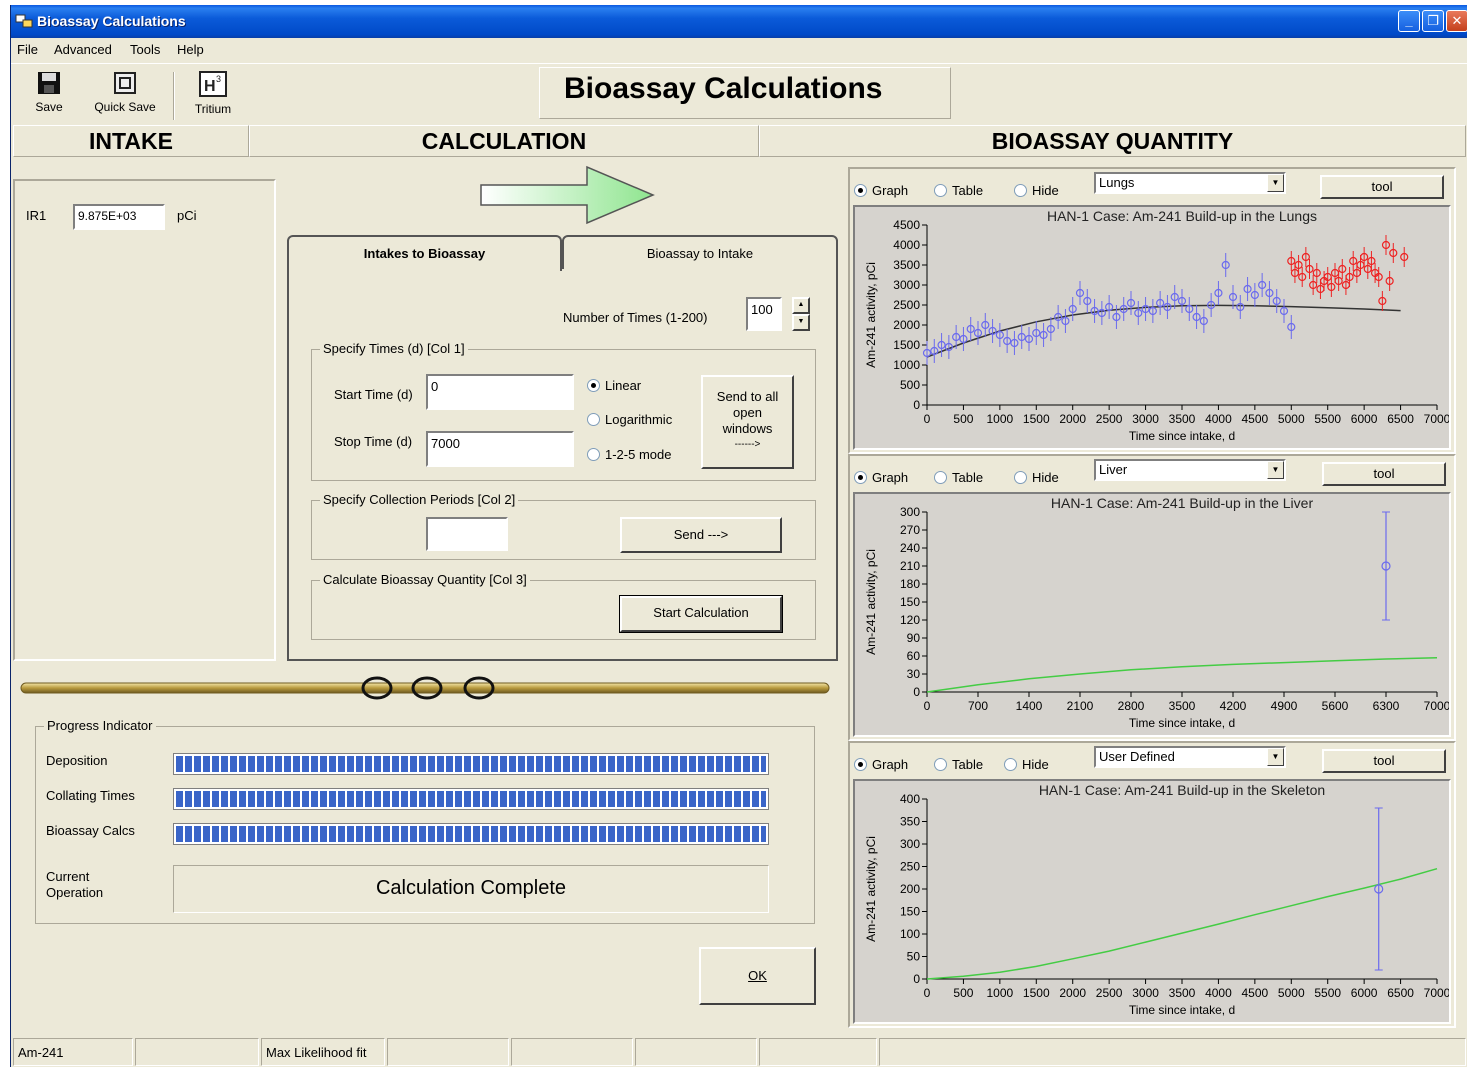  Describe the element at coordinates (218, 79) in the screenshot. I see `svg-text: 3` at that location.